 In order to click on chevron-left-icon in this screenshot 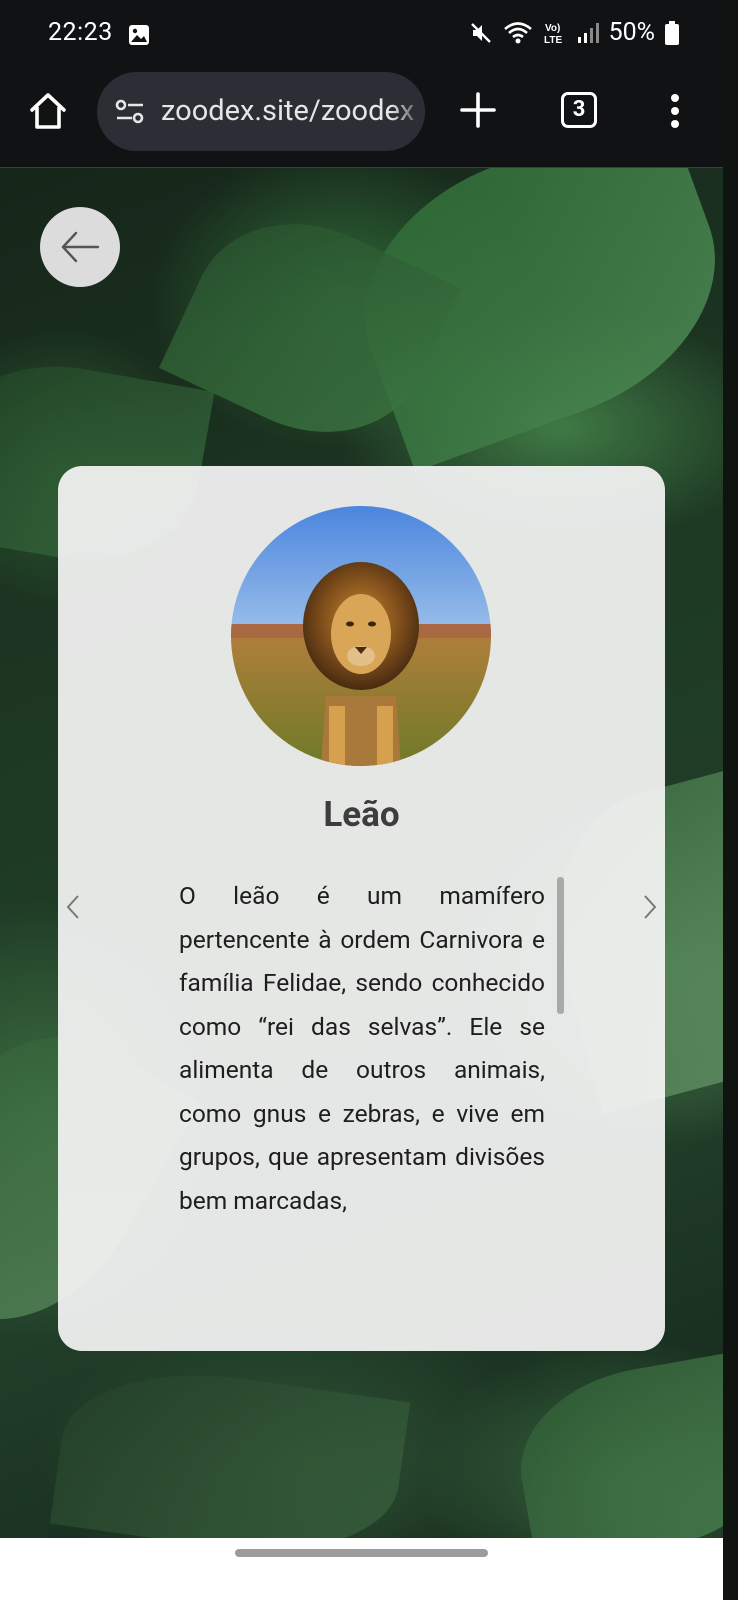, I will do `click(73, 907)`.